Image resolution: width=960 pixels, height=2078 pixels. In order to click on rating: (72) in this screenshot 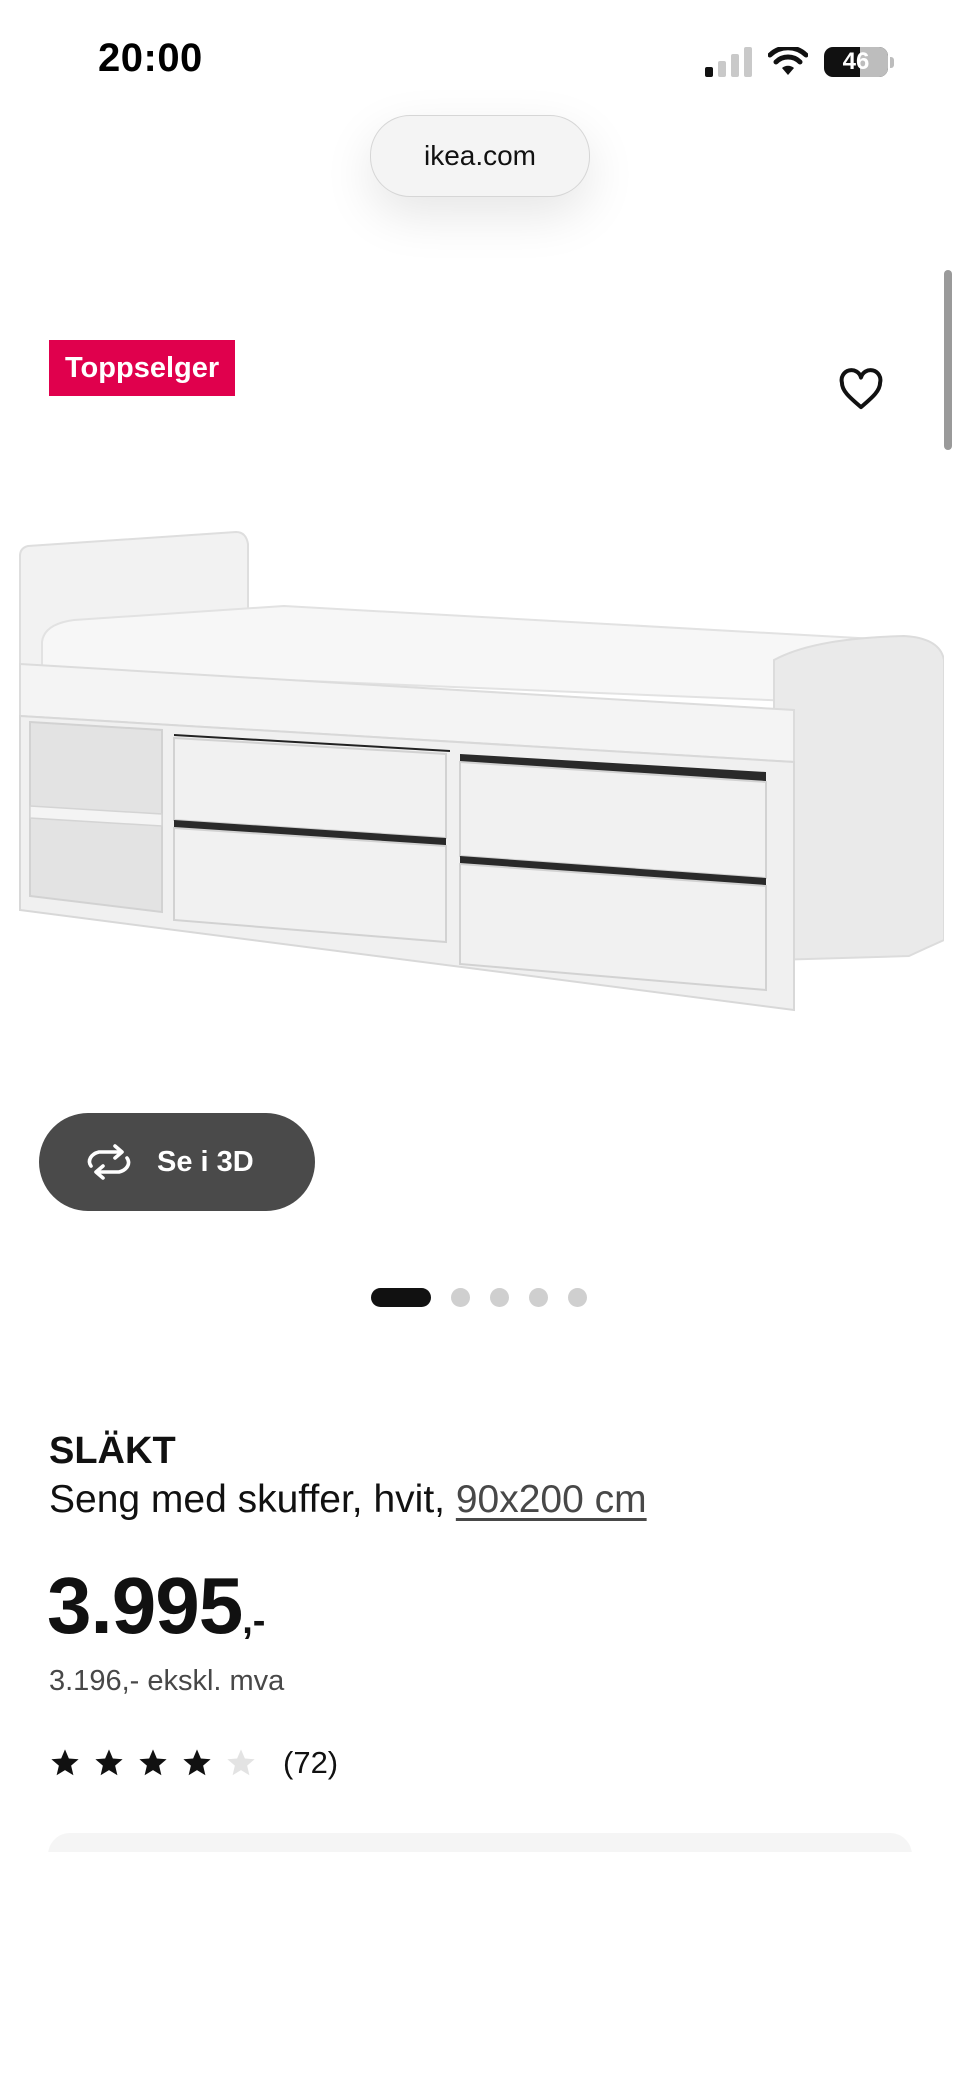, I will do `click(193, 1763)`.